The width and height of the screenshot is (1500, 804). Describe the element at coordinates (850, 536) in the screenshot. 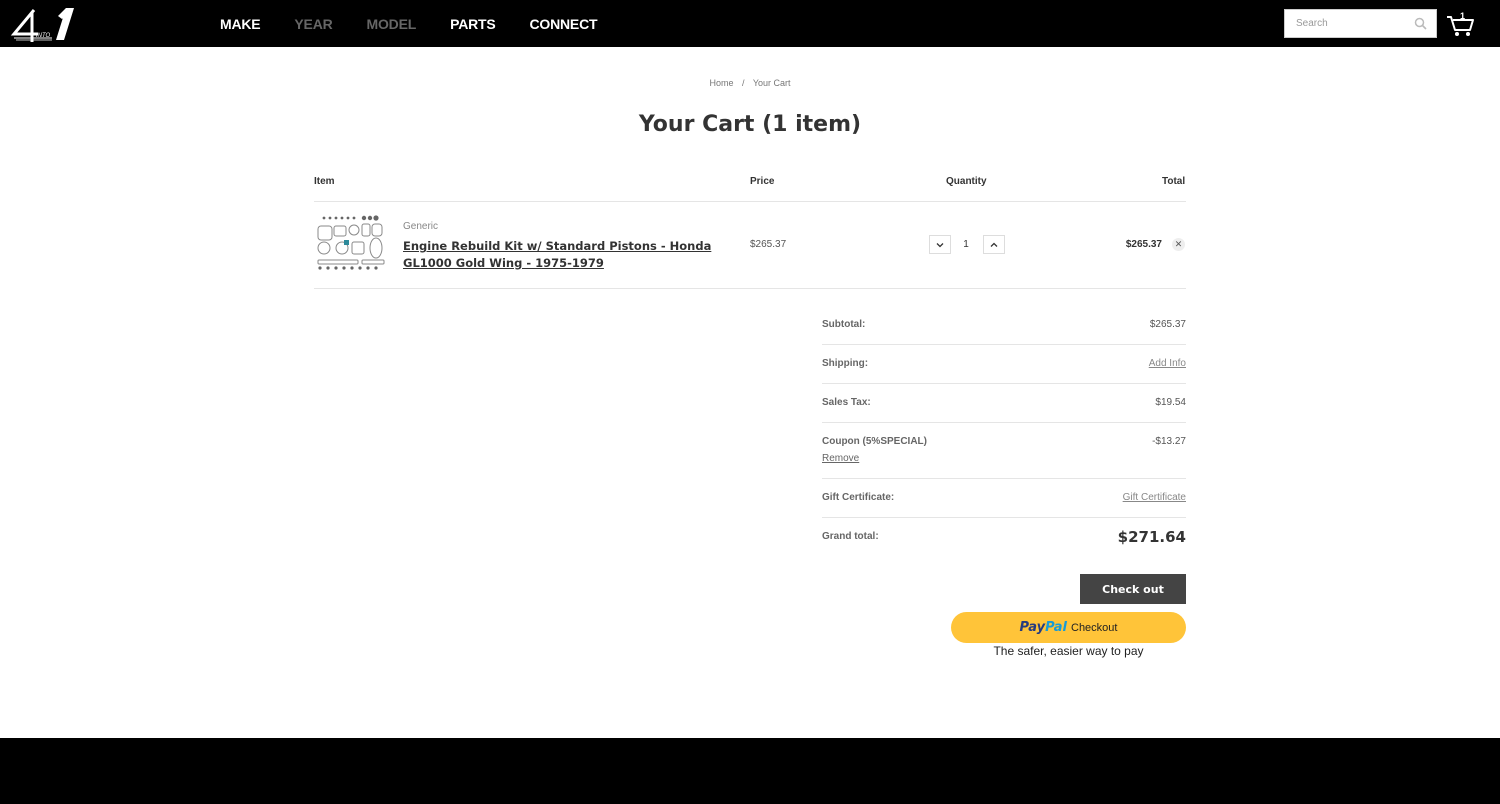

I see `grand-total-label: Grand total:` at that location.